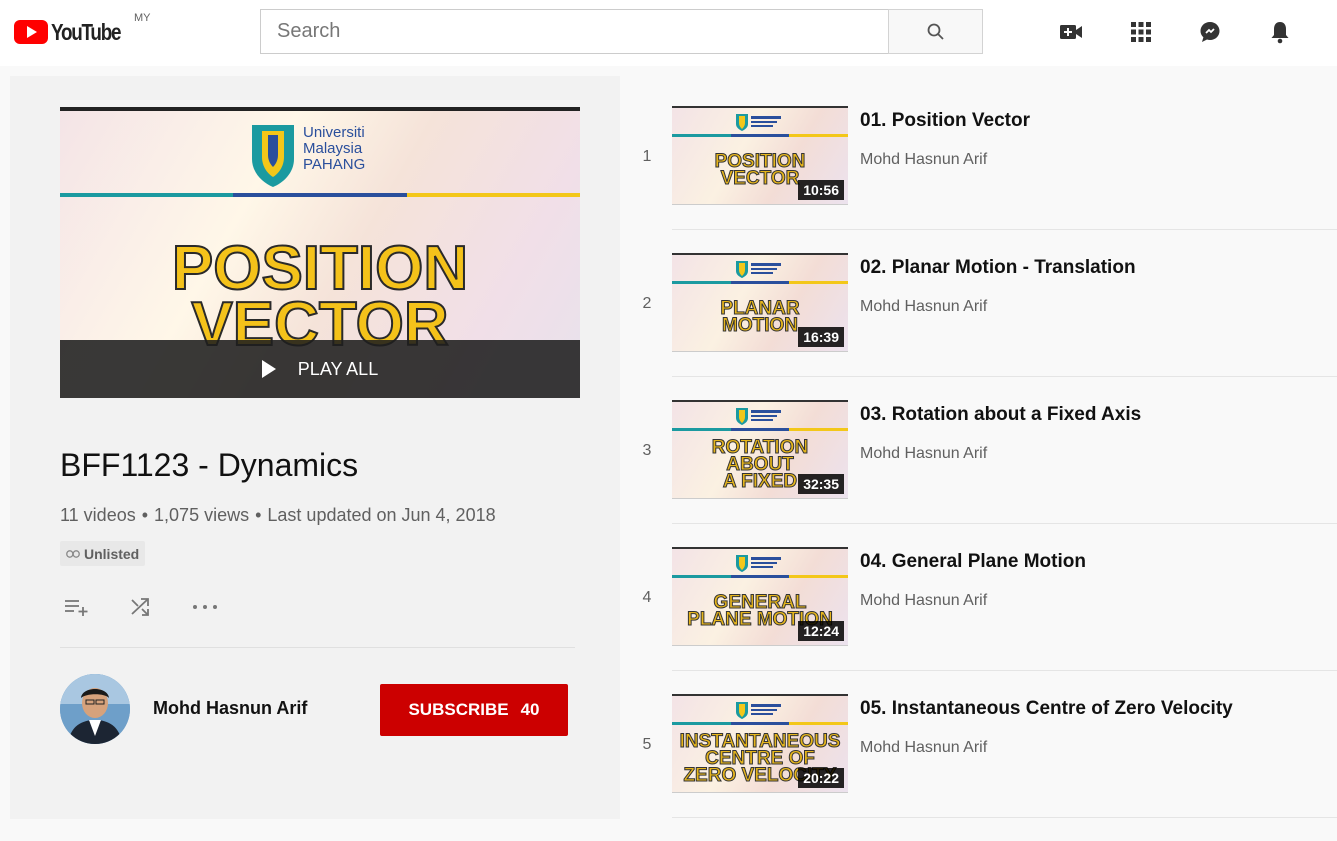  Describe the element at coordinates (821, 484) in the screenshot. I see `video-duration: 32:35` at that location.